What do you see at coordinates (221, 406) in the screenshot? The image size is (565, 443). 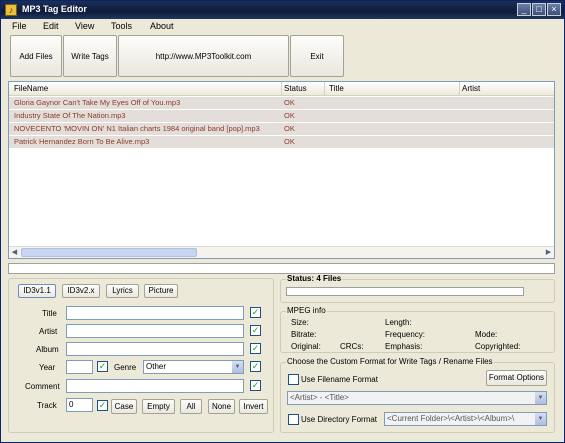 I see `none-button: None` at bounding box center [221, 406].